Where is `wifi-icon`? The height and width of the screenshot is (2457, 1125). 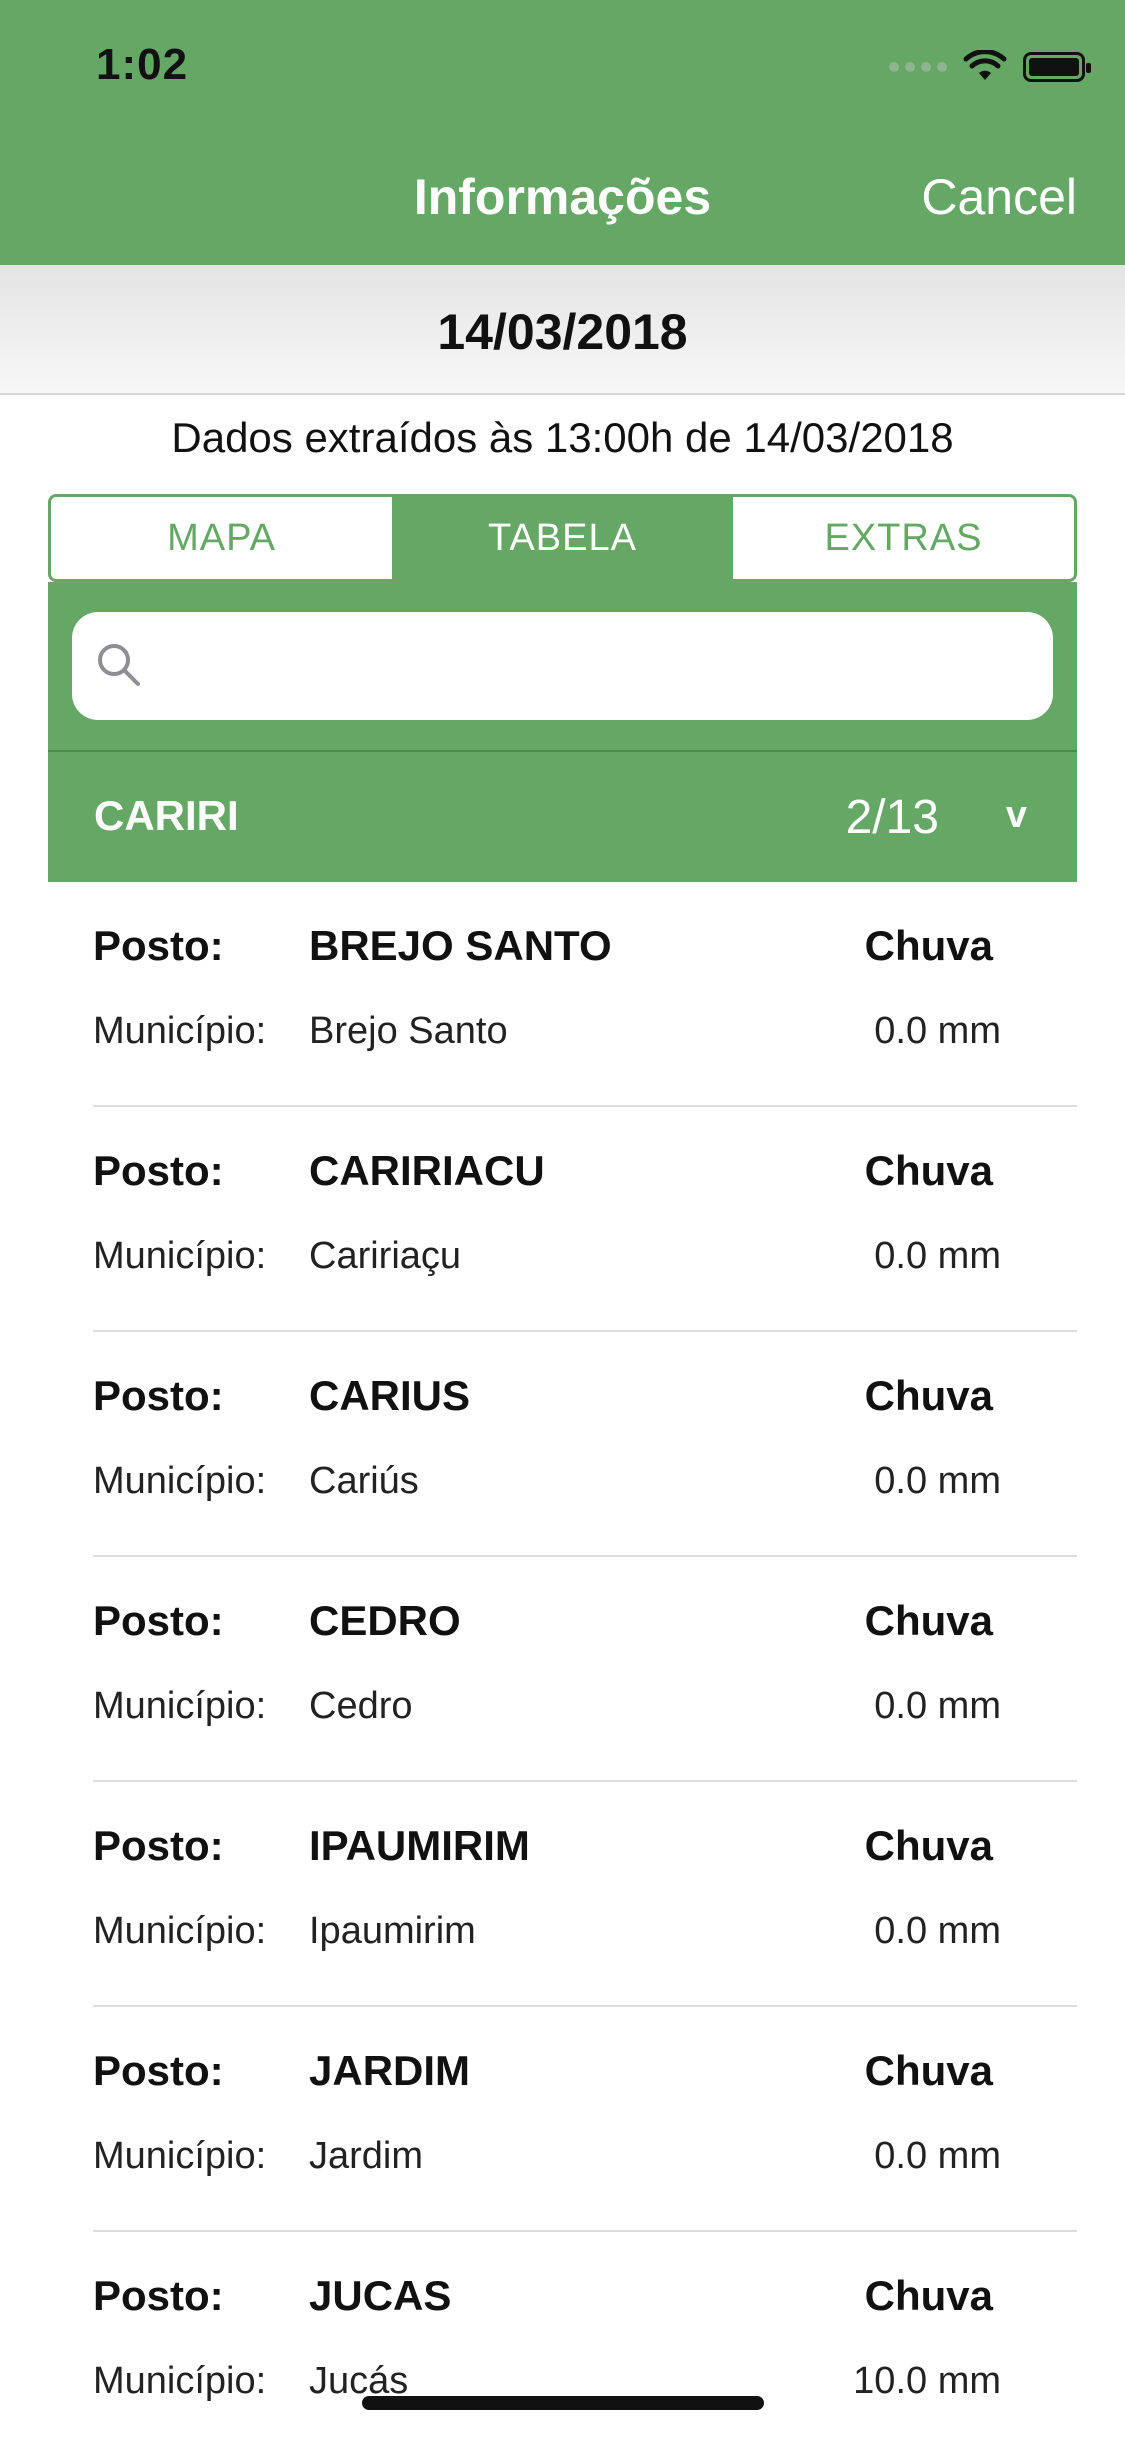 wifi-icon is located at coordinates (985, 65).